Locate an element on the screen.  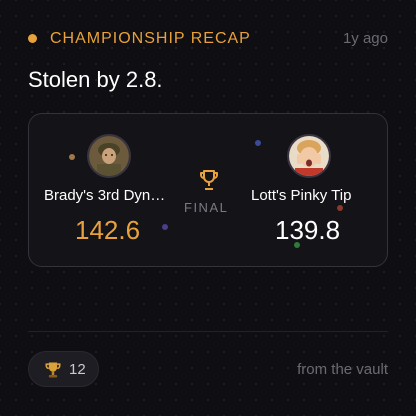
recap-category-label: CHAMPIONSHIP RECAP is located at coordinates (150, 38).